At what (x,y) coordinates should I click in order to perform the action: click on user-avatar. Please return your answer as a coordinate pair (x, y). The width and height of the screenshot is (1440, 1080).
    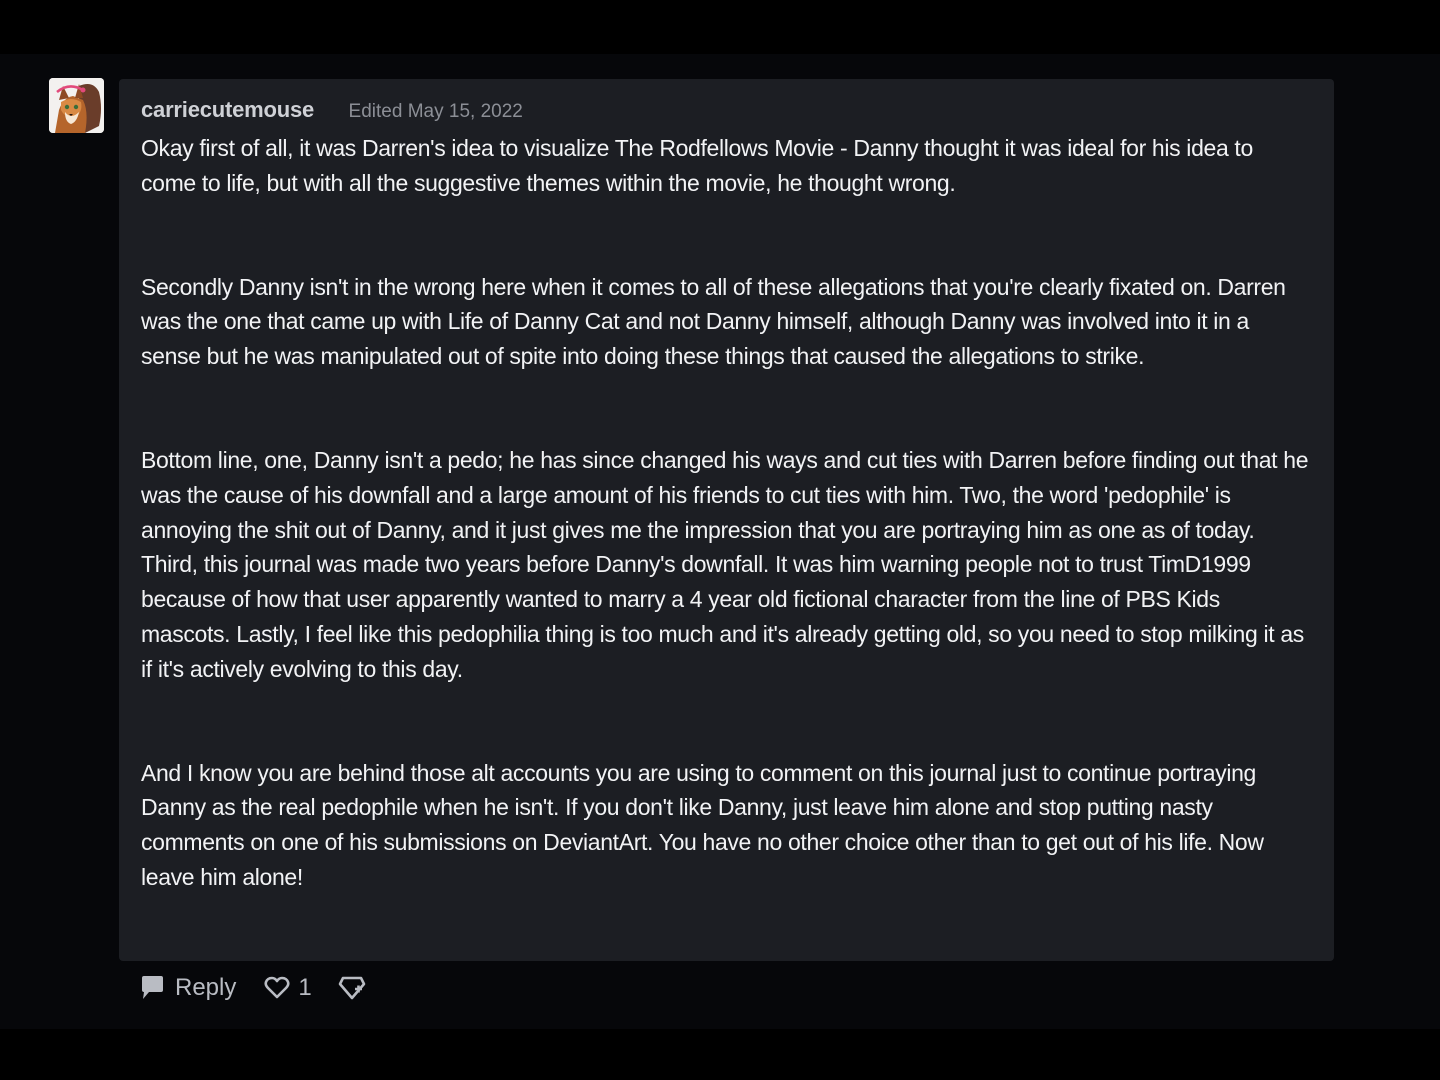
    Looking at the image, I should click on (76, 105).